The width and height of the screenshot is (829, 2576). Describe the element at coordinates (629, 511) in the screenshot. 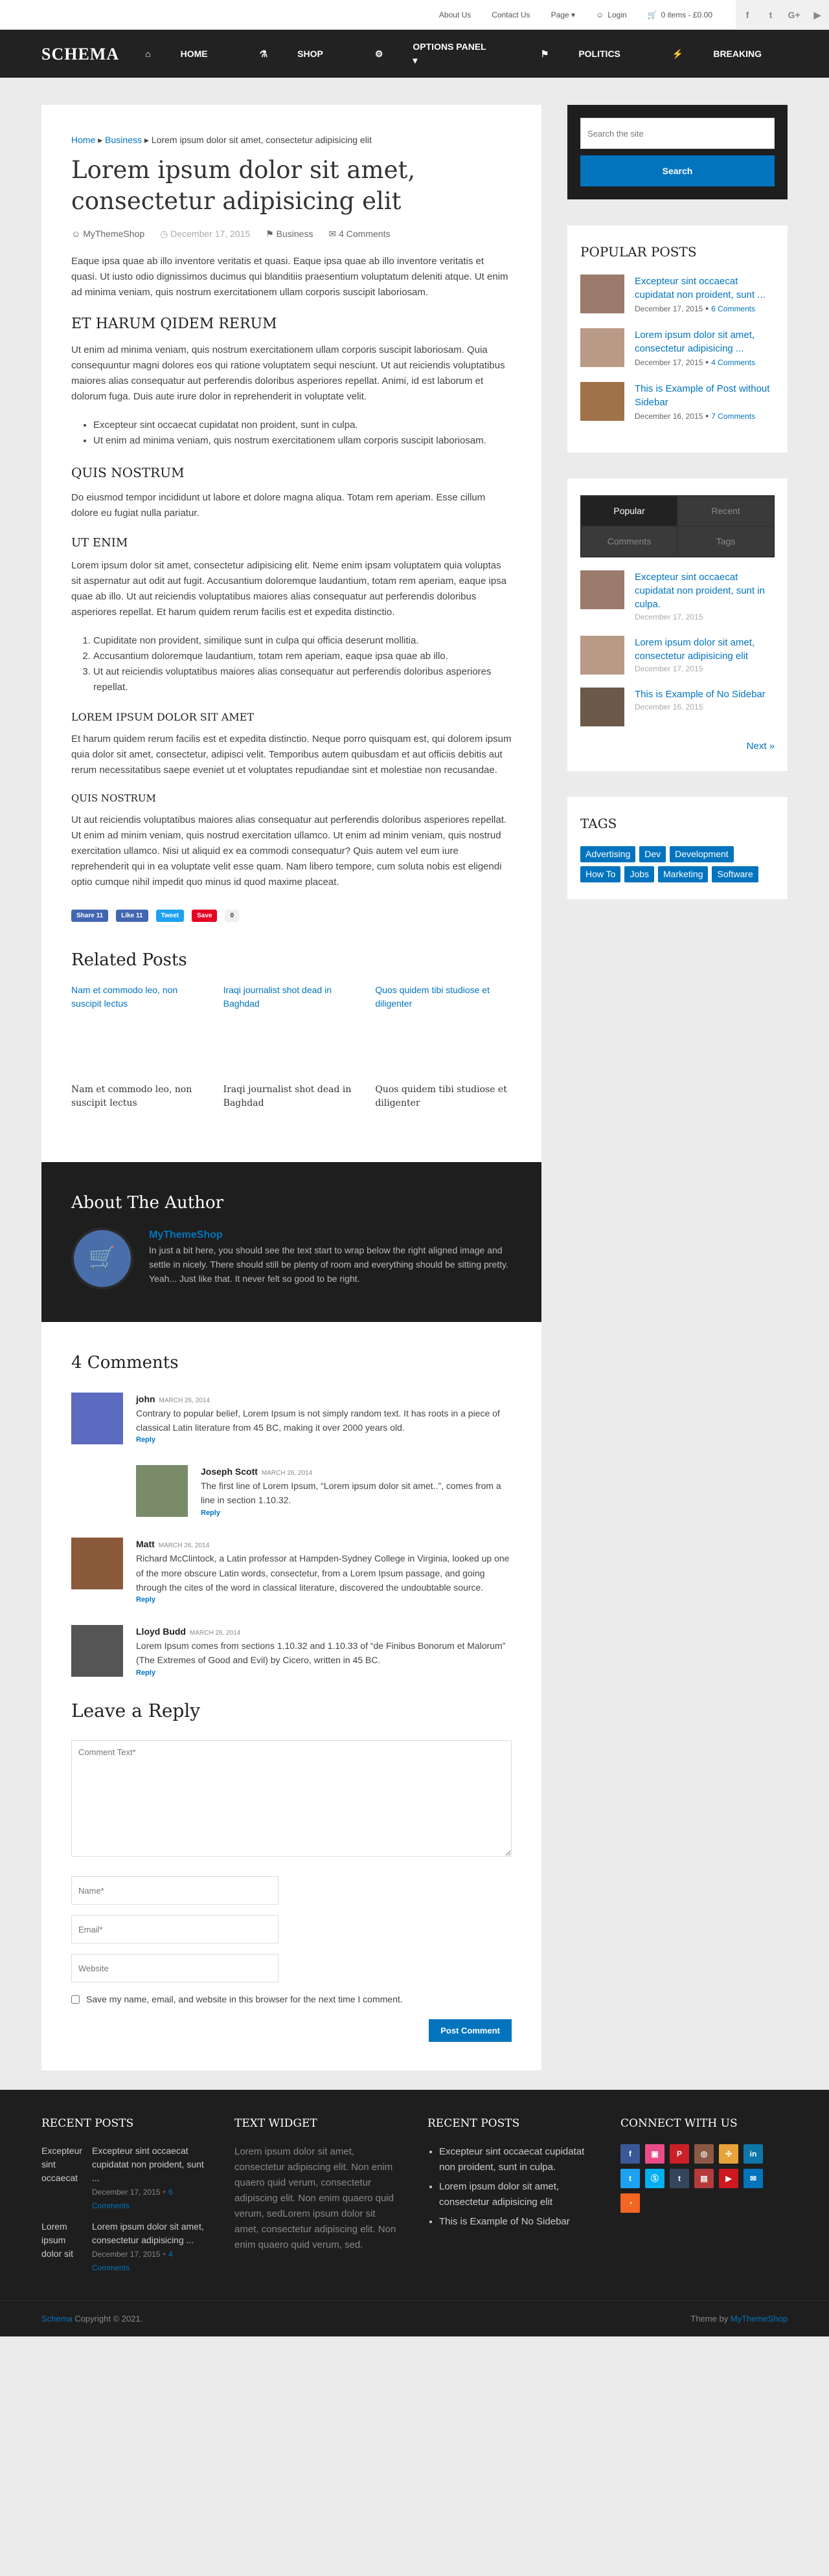

I see `tab-popular: Popular` at that location.